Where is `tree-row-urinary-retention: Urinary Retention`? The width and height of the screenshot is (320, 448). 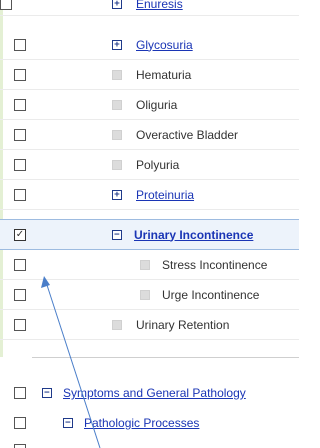
tree-row-urinary-retention: Urinary Retention is located at coordinates (149, 325).